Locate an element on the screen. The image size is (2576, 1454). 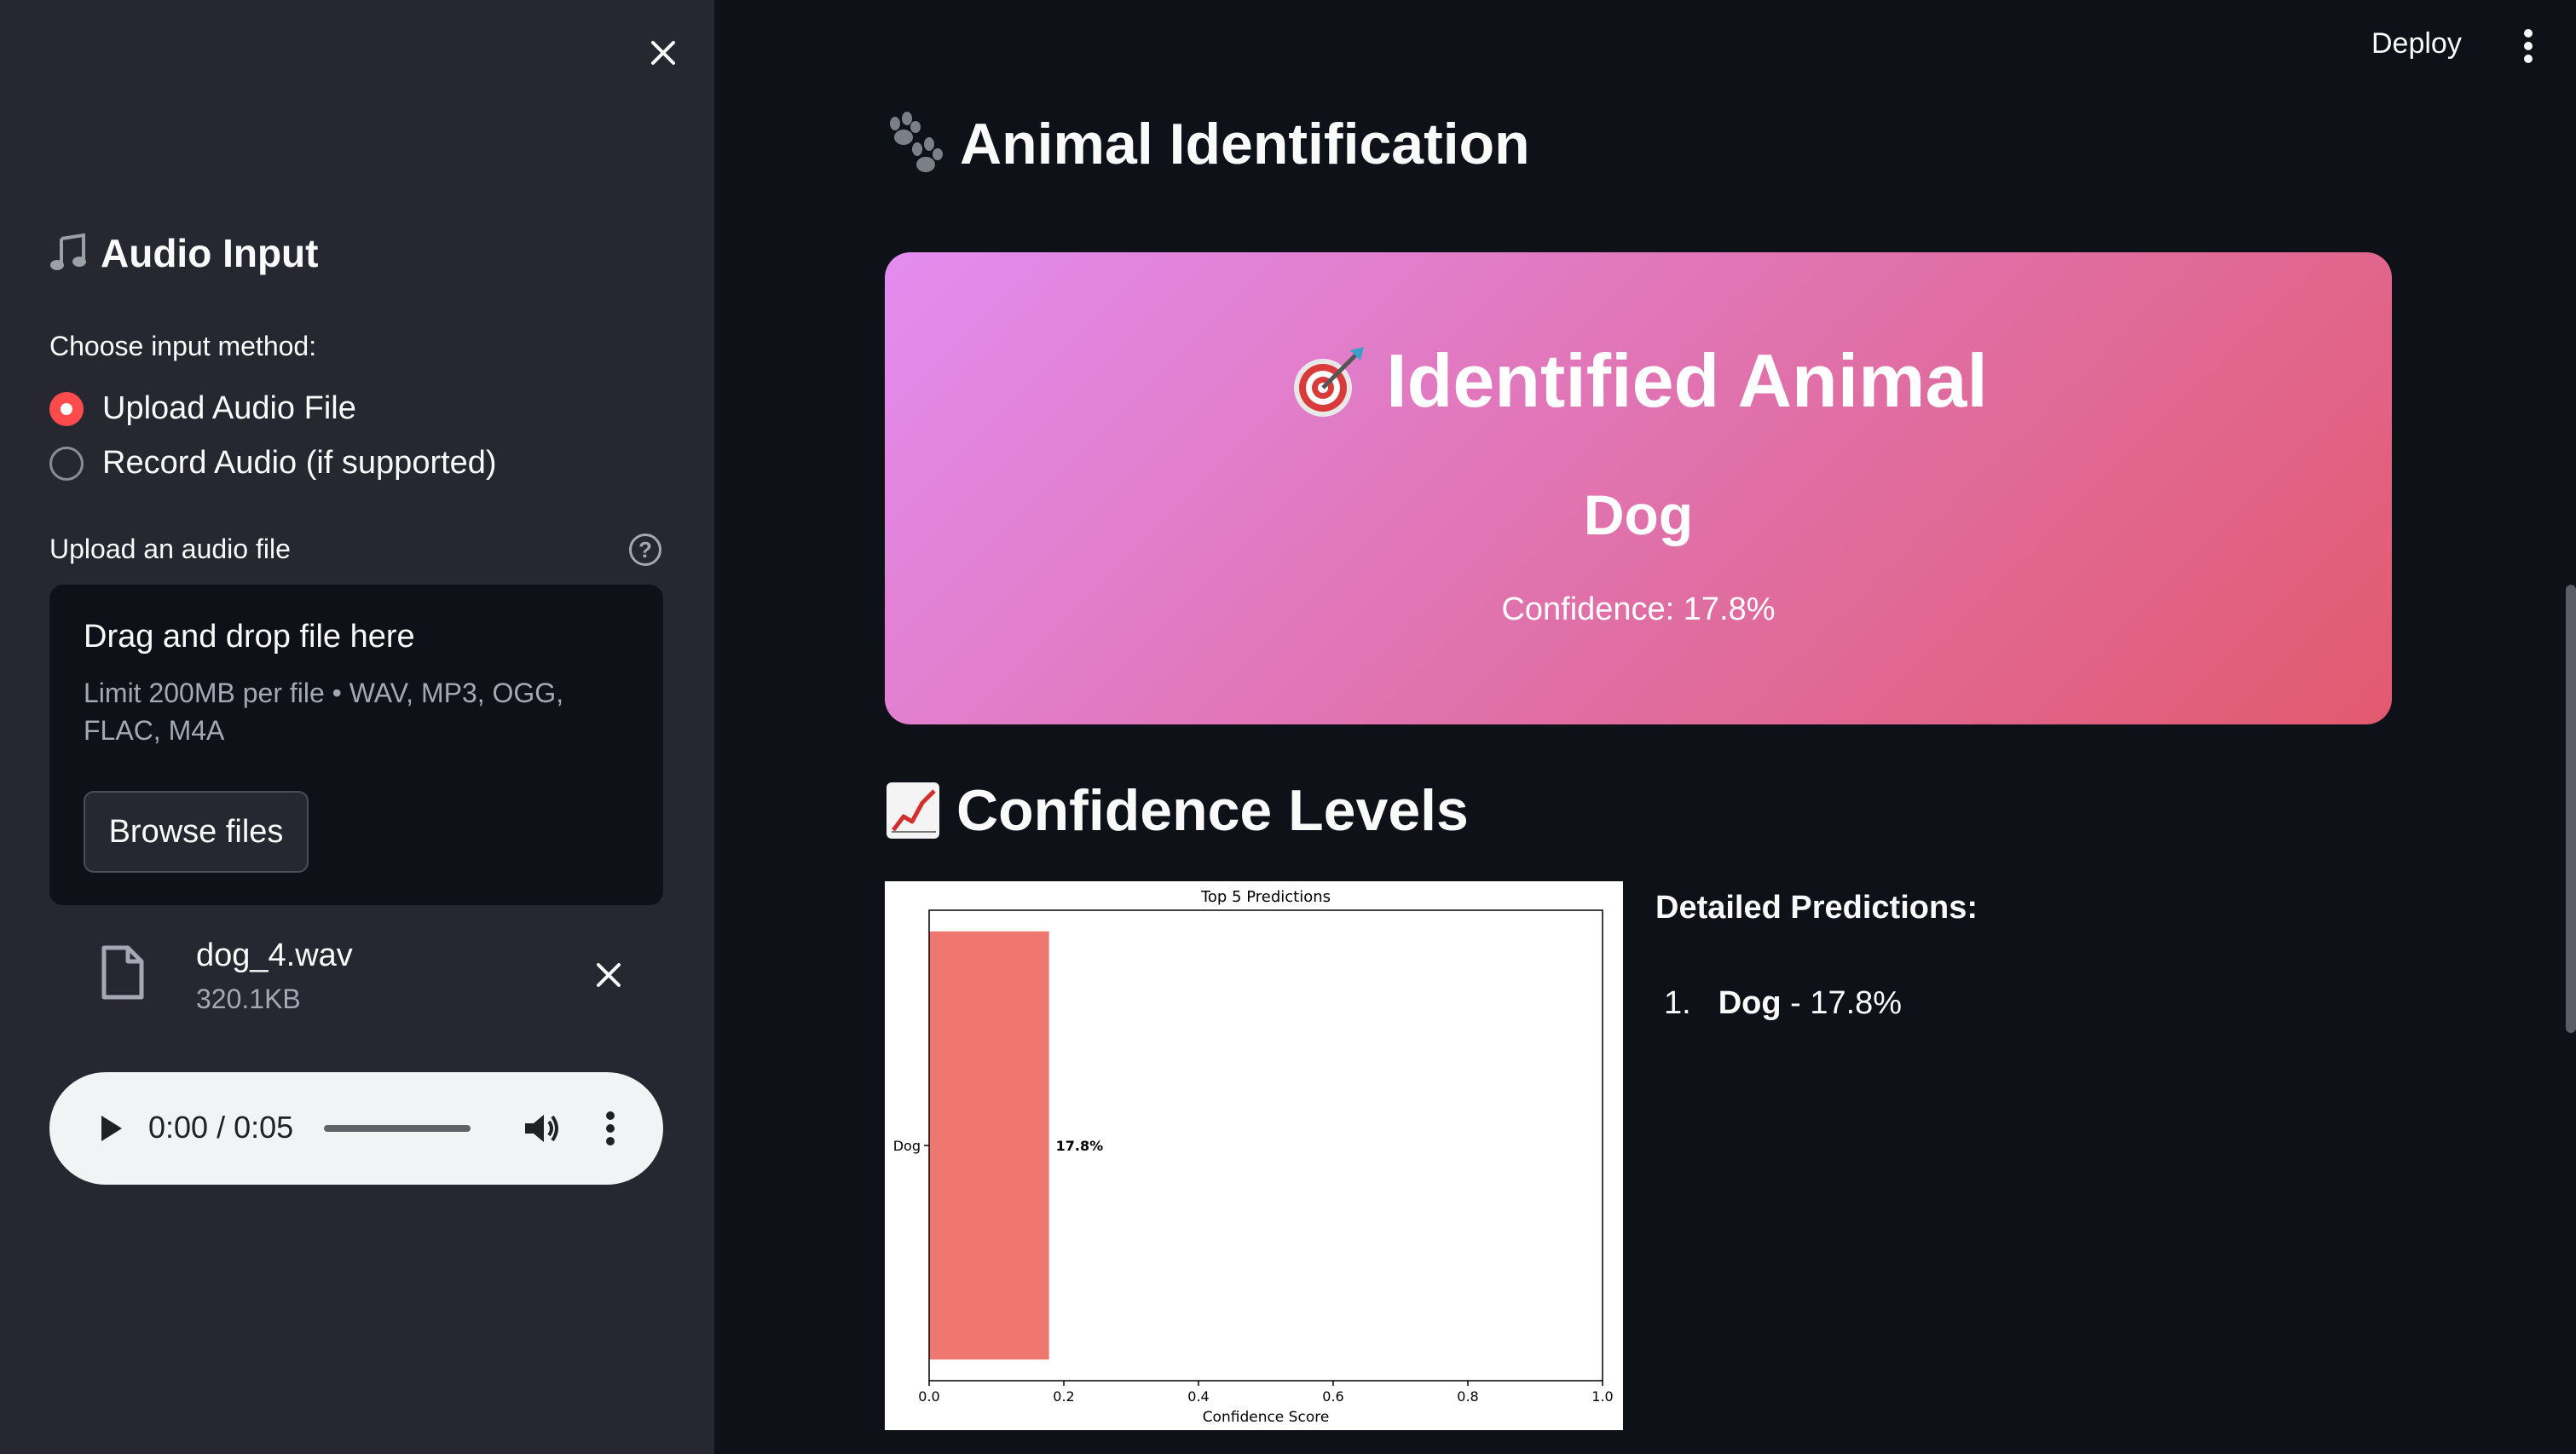
sidebar-title-text: Audio Input is located at coordinates (210, 253).